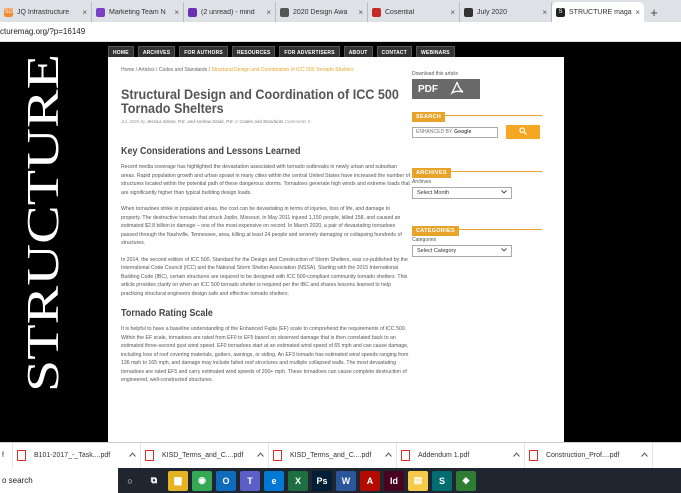 This screenshot has width=681, height=493. Describe the element at coordinates (431, 173) in the screenshot. I see `archives-heading-label: ARCHIVES` at that location.